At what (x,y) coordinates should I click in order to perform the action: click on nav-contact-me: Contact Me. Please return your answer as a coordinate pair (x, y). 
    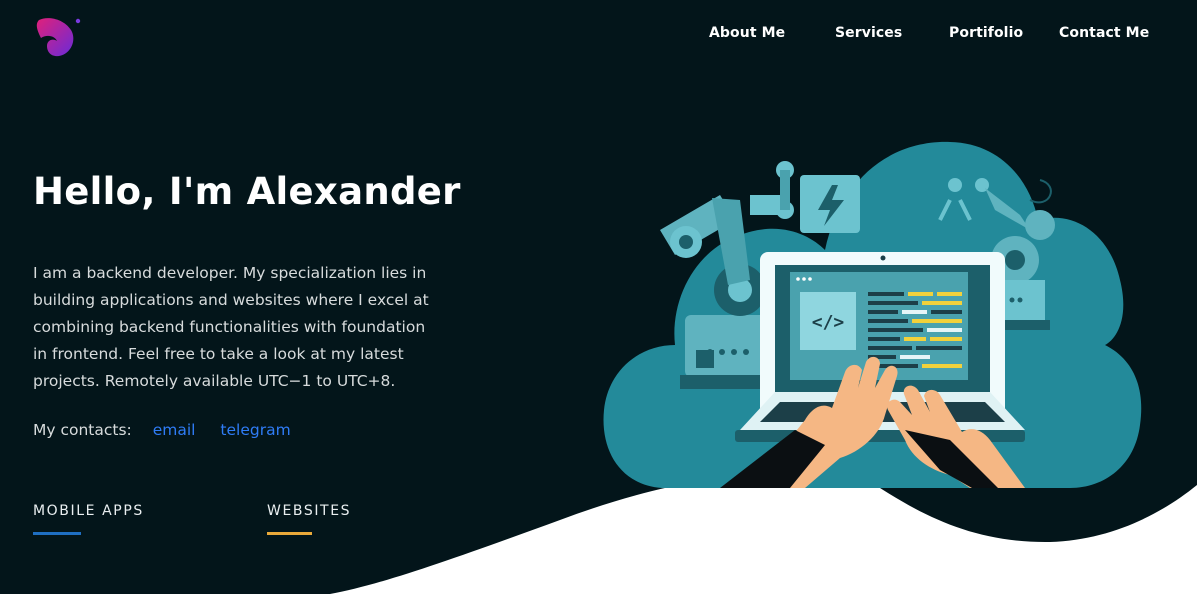
    Looking at the image, I should click on (1104, 33).